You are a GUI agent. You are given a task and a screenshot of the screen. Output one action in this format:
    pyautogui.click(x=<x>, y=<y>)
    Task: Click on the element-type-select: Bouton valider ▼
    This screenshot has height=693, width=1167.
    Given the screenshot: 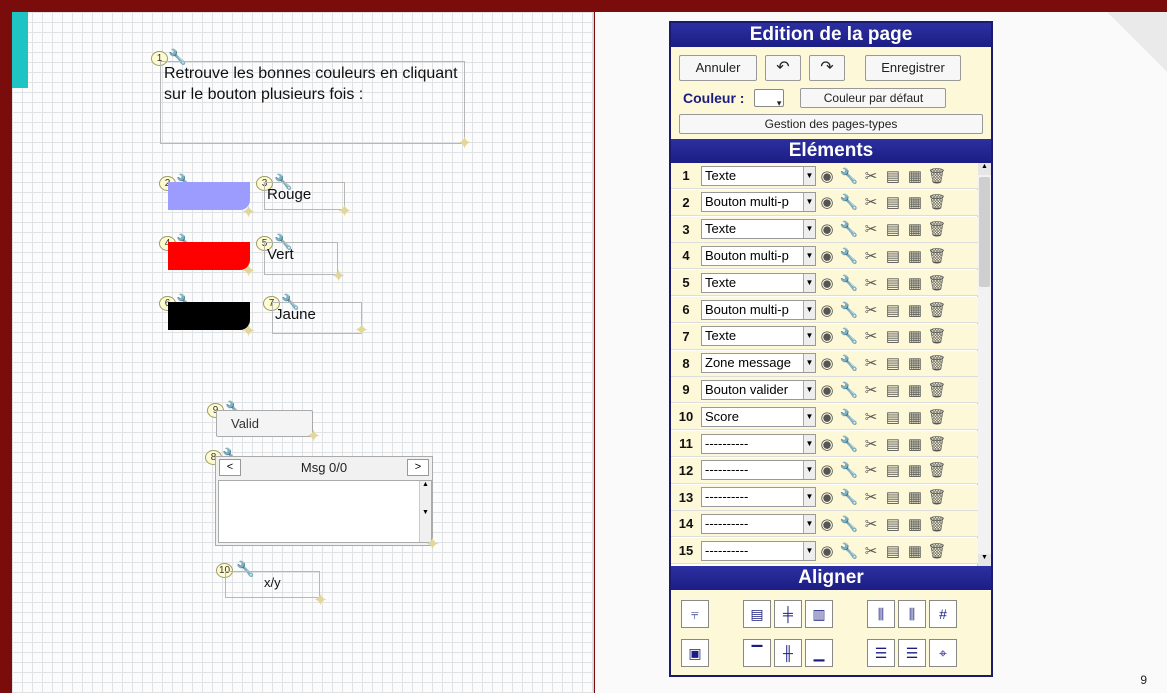 What is the action you would take?
    pyautogui.click(x=758, y=389)
    